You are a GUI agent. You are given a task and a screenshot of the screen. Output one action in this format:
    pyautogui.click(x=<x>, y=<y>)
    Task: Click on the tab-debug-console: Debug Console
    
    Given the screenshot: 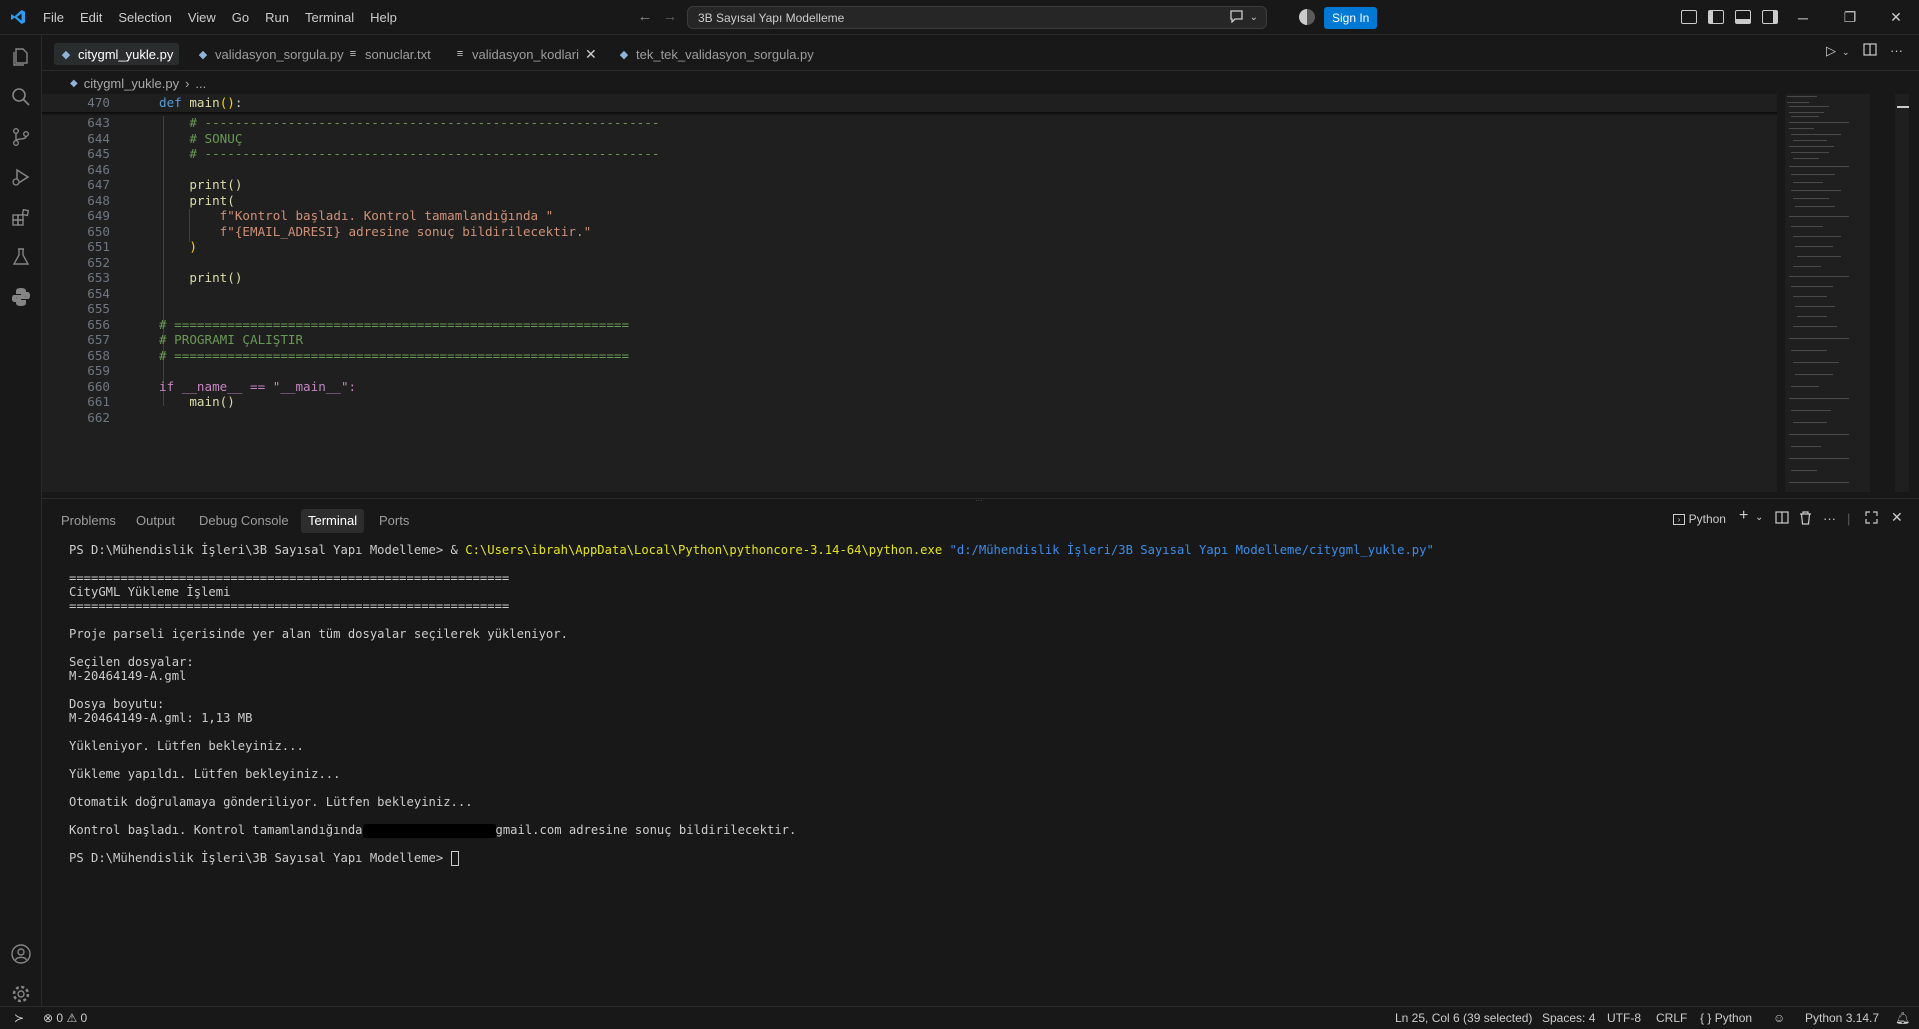 What is the action you would take?
    pyautogui.click(x=244, y=521)
    